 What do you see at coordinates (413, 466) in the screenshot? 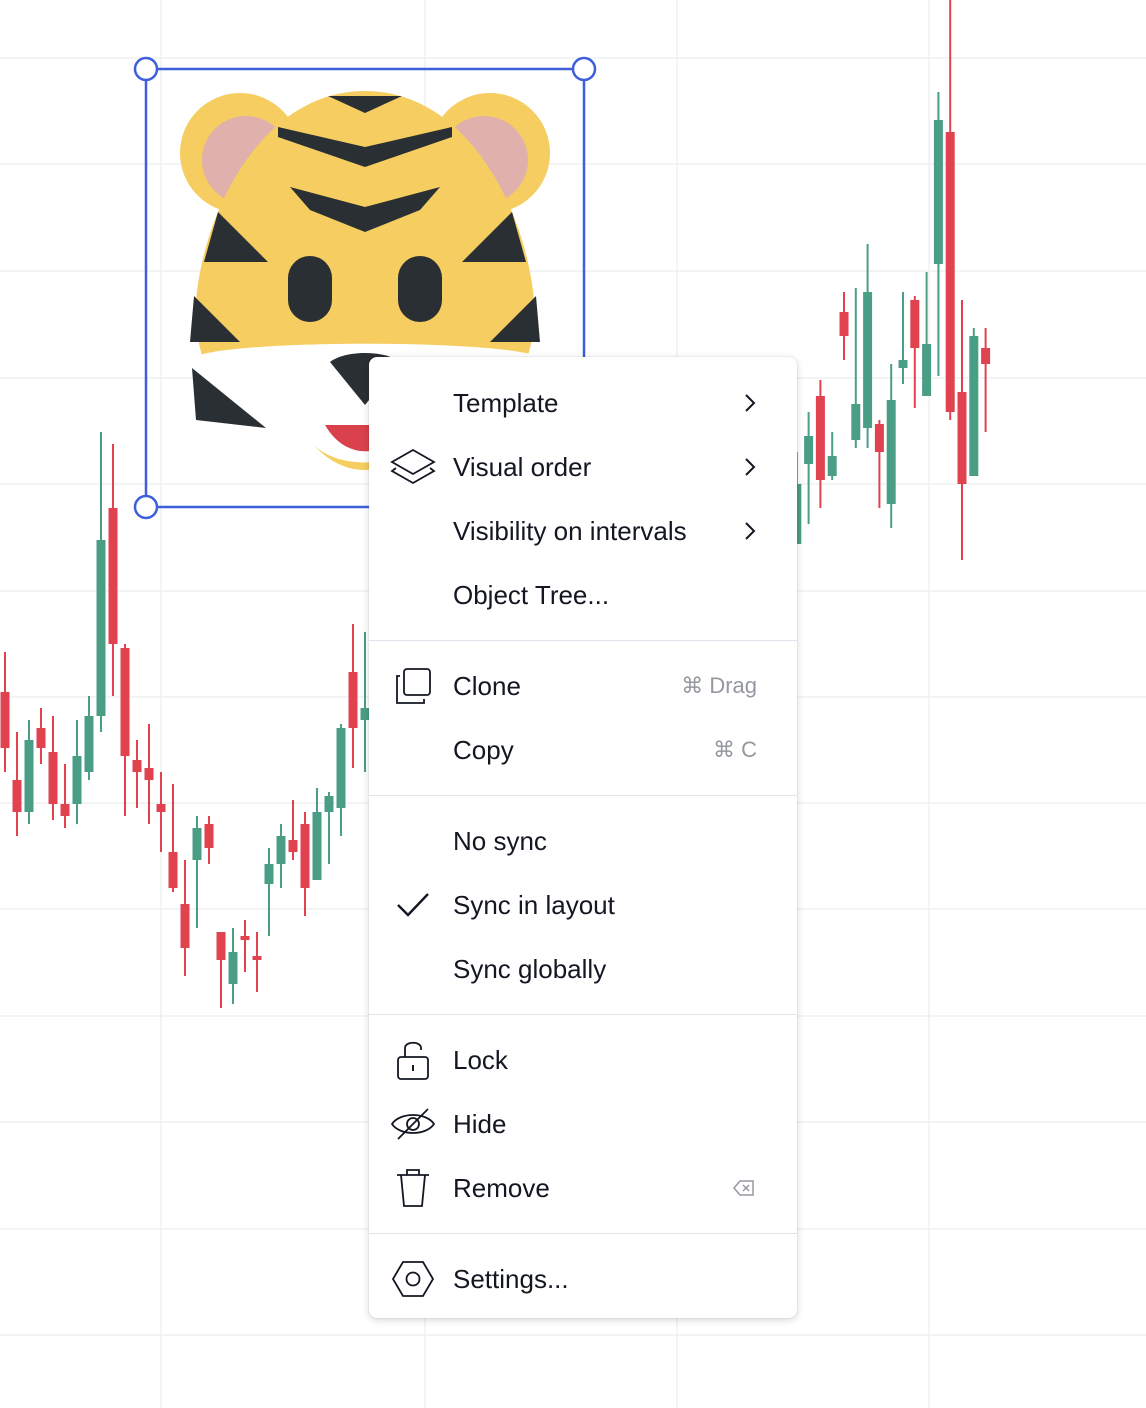
I see `layers-icon` at bounding box center [413, 466].